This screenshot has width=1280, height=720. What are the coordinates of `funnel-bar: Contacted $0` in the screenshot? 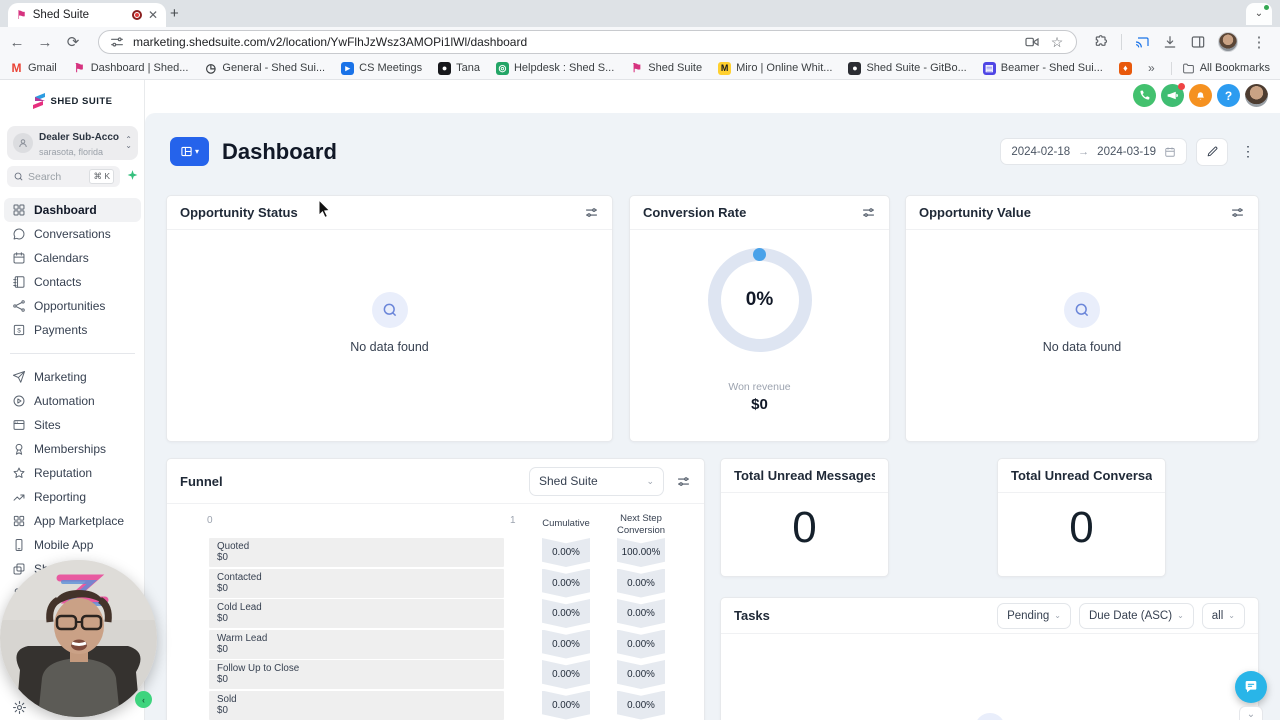 It's located at (356, 583).